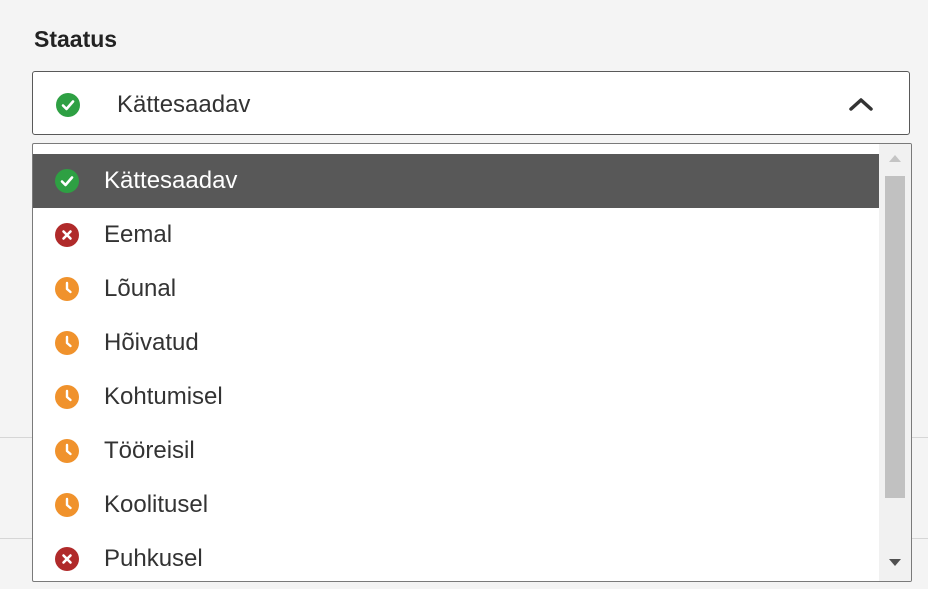  I want to click on scroll-down-arrow-icon, so click(895, 562).